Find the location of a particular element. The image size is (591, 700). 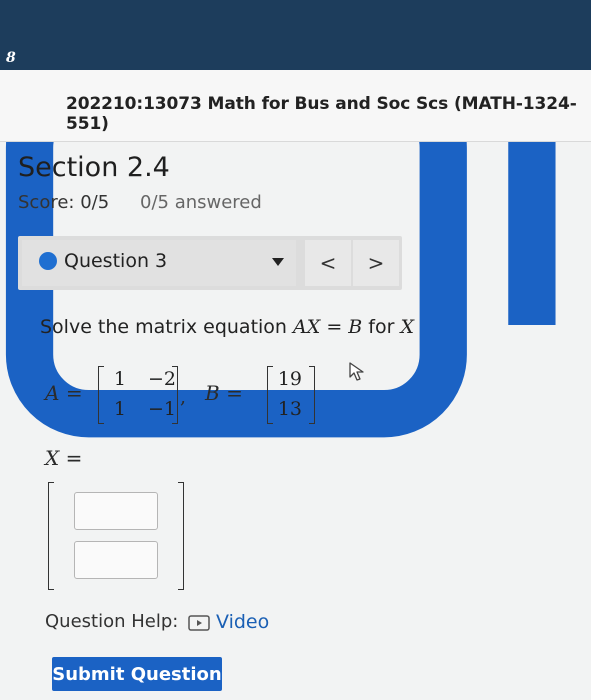

caret-down-icon is located at coordinates (278, 262).